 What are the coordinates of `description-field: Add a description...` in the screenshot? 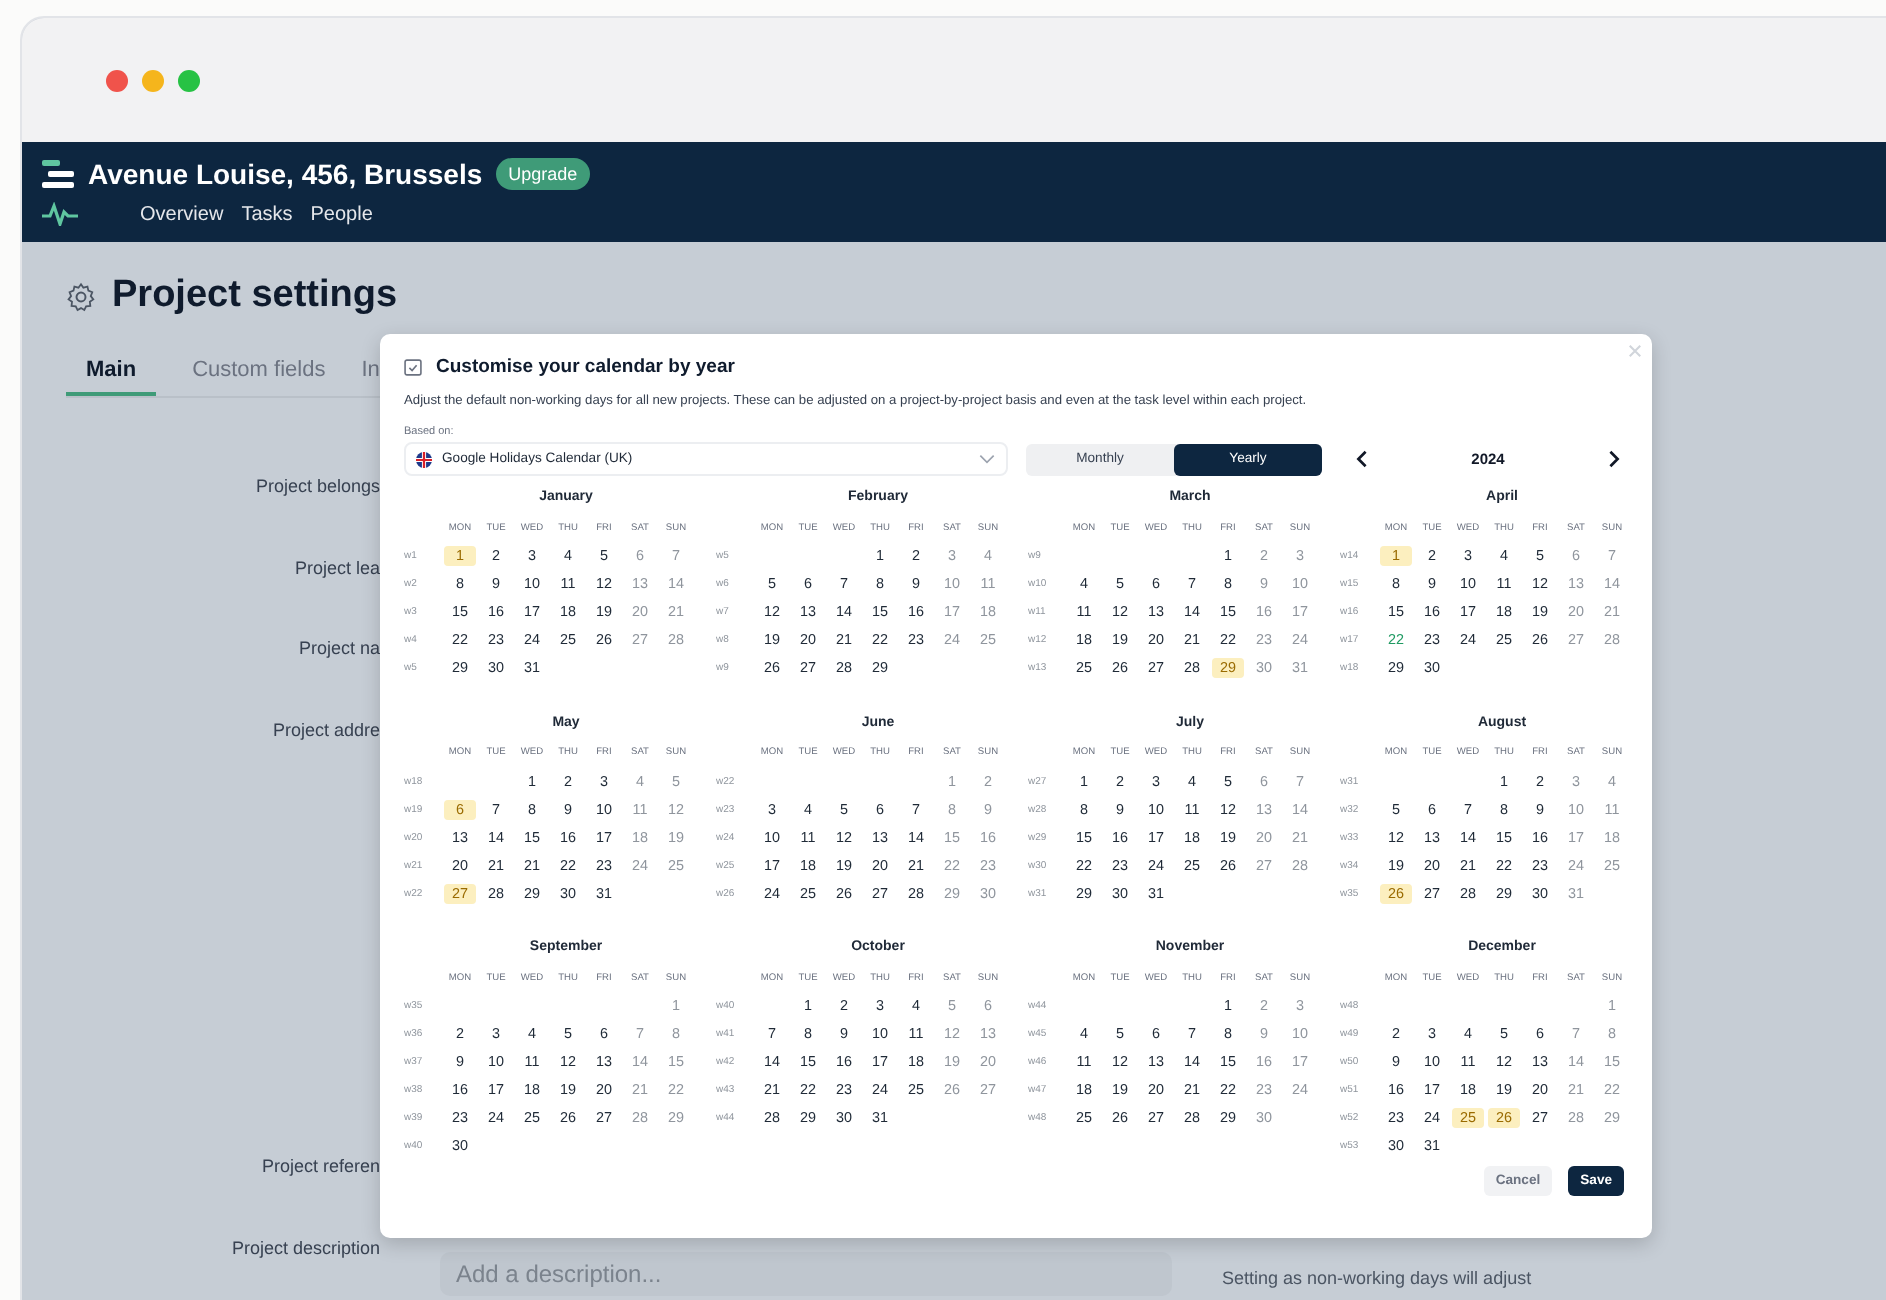 It's located at (806, 1273).